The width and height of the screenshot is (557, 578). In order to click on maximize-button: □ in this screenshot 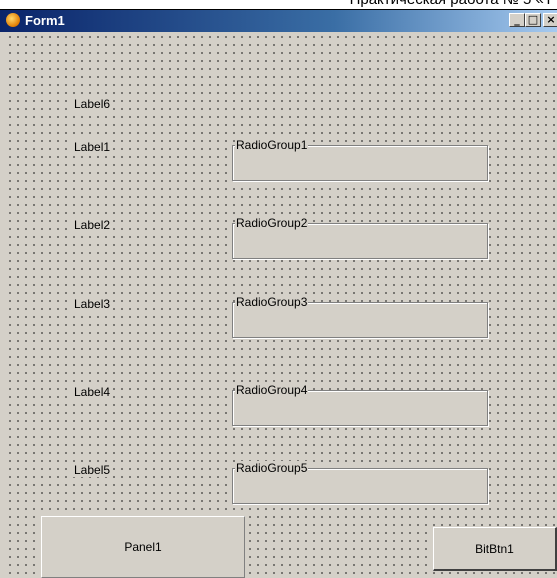, I will do `click(533, 20)`.